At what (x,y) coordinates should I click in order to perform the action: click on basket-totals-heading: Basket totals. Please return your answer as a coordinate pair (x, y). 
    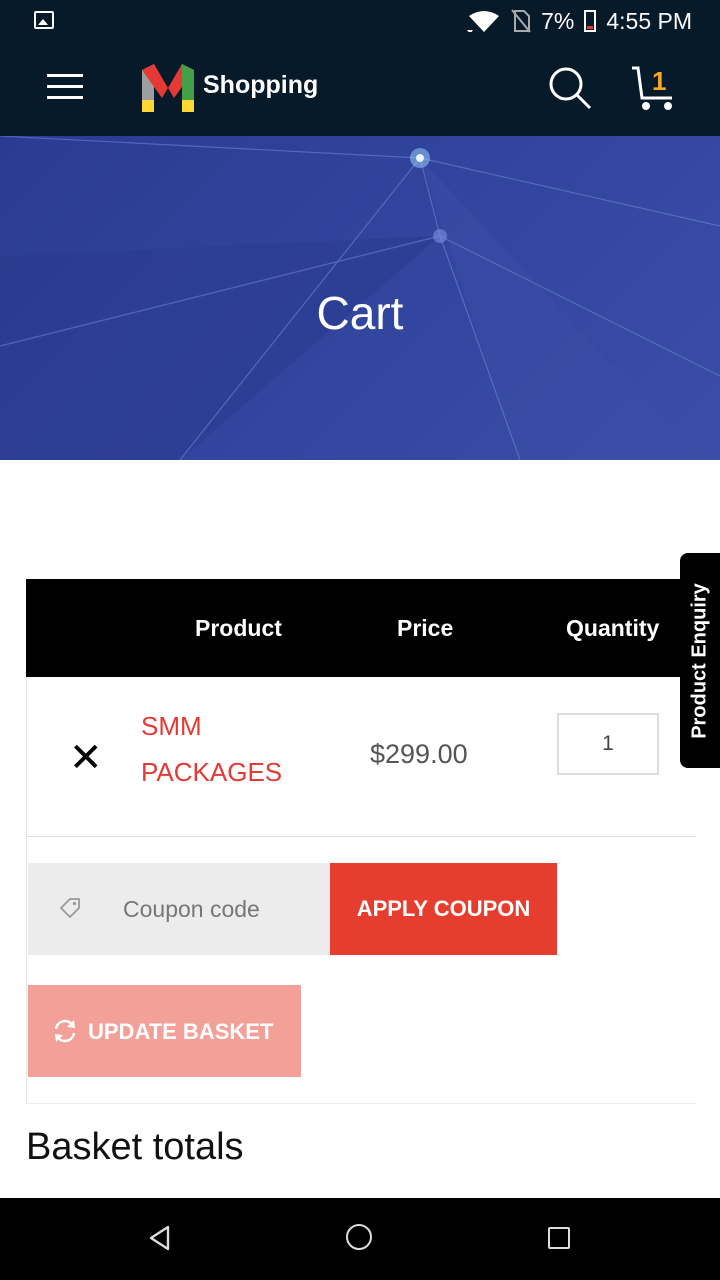
    Looking at the image, I should click on (135, 1147).